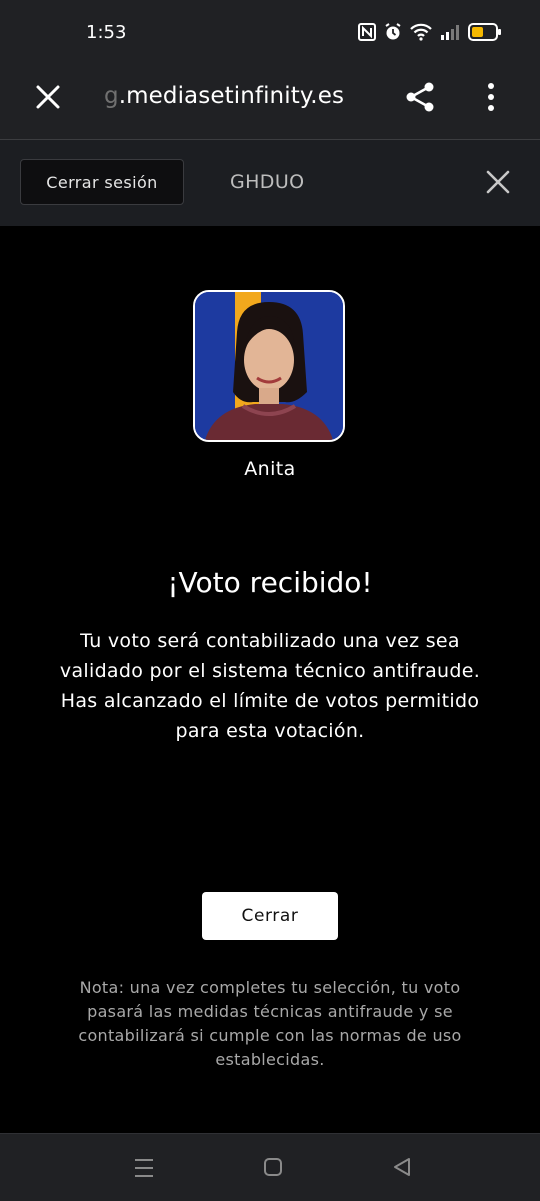 The width and height of the screenshot is (540, 1201). Describe the element at coordinates (420, 97) in the screenshot. I see `share-icon` at that location.